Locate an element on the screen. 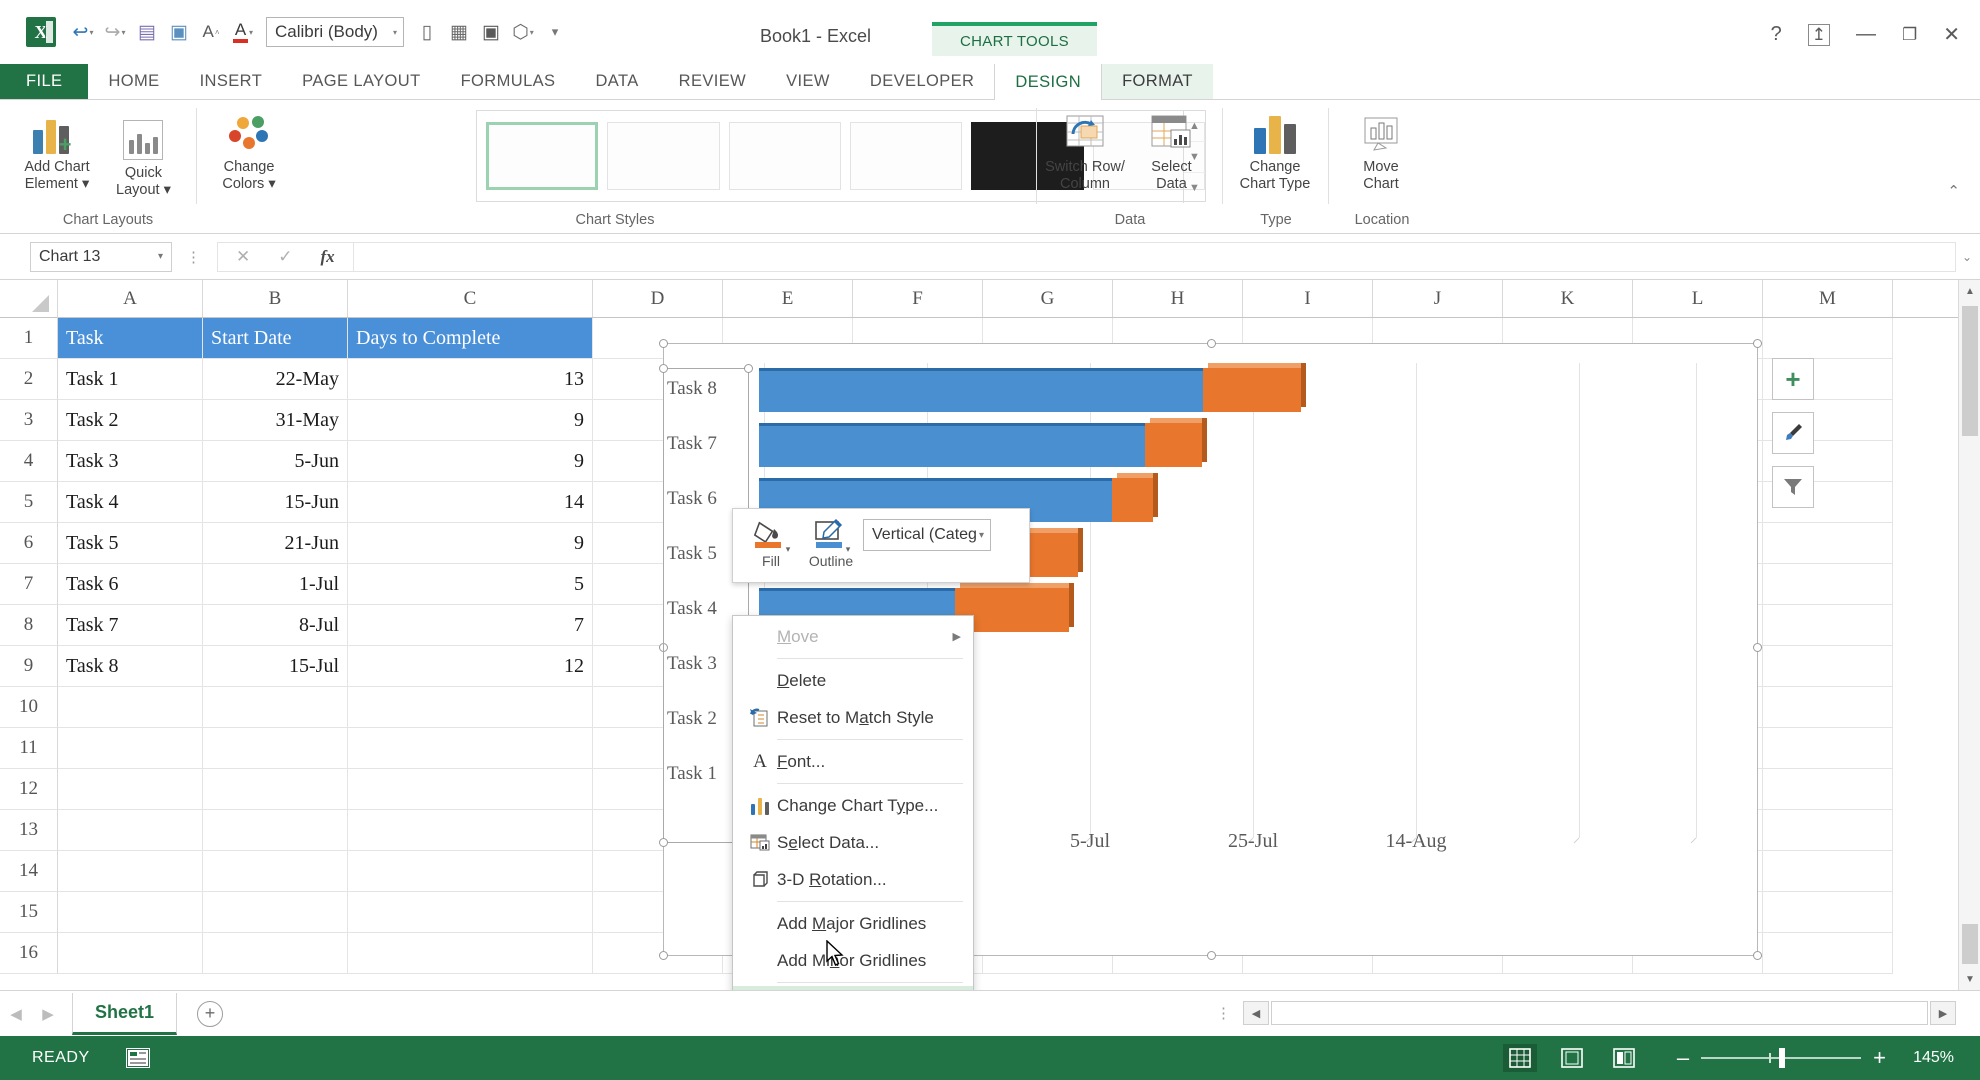 The width and height of the screenshot is (1980, 1080). context-menu-item-reset-to-match-style: Reset to Match Style is located at coordinates (853, 717).